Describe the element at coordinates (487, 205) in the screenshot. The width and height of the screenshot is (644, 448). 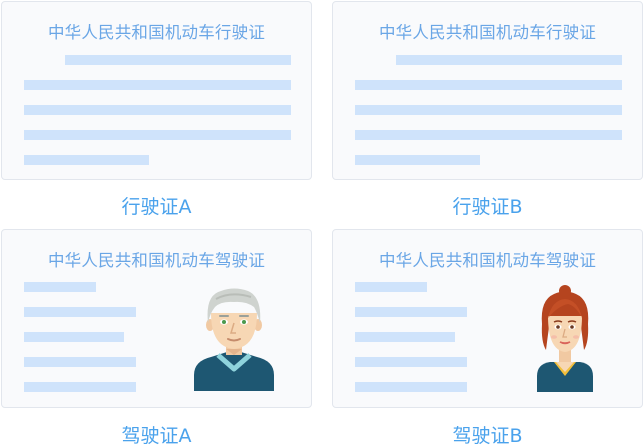
I see `vehicle-license-b-caption: 行驶证B` at that location.